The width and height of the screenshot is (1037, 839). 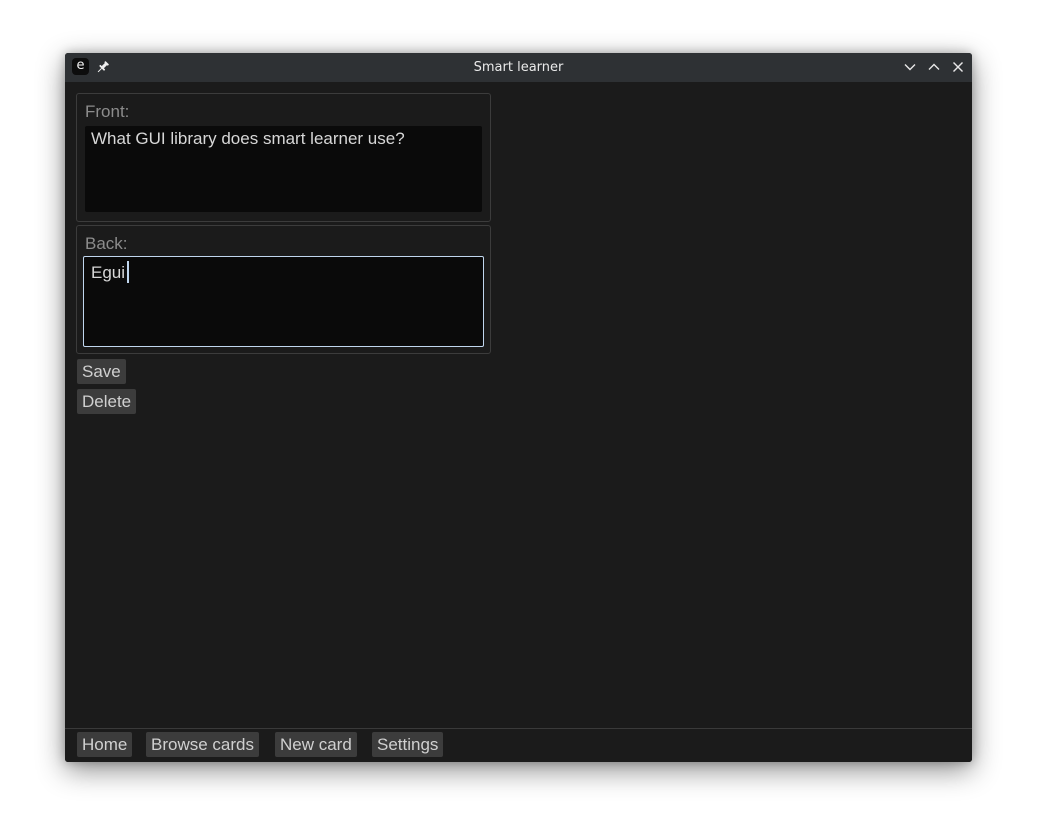 I want to click on nav-settings-button: Settings, so click(x=408, y=744).